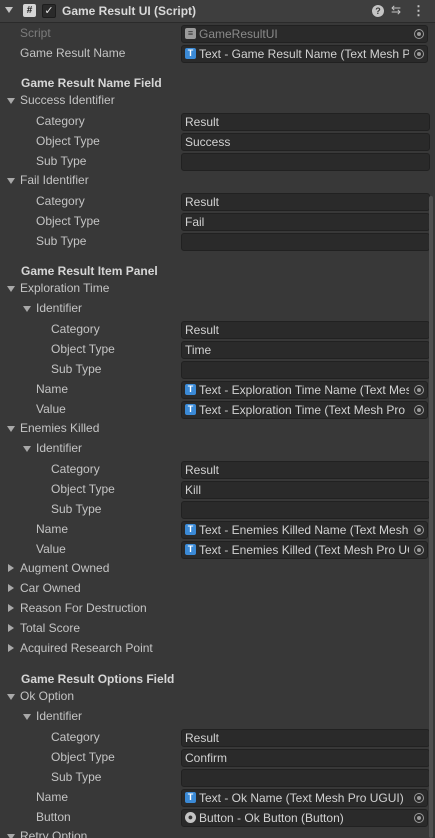 The image size is (435, 838). I want to click on retry-option-foldout: Retry Option, so click(217, 832).